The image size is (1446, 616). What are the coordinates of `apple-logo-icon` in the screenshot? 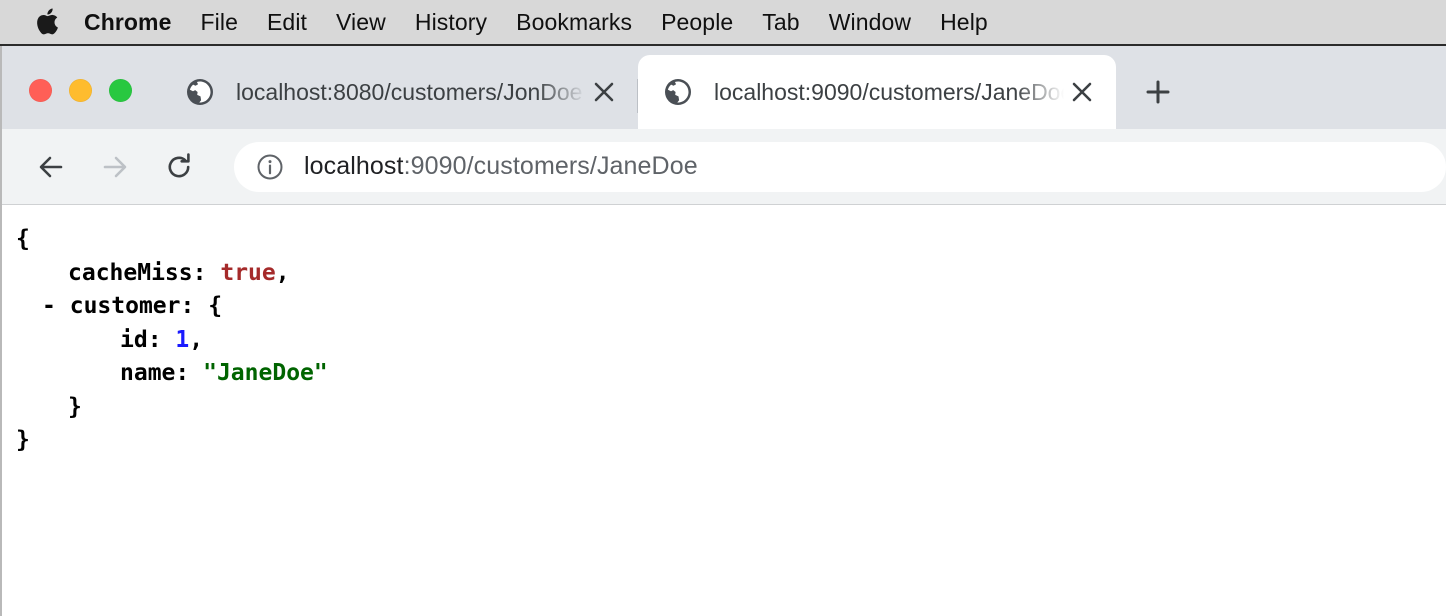 It's located at (47, 22).